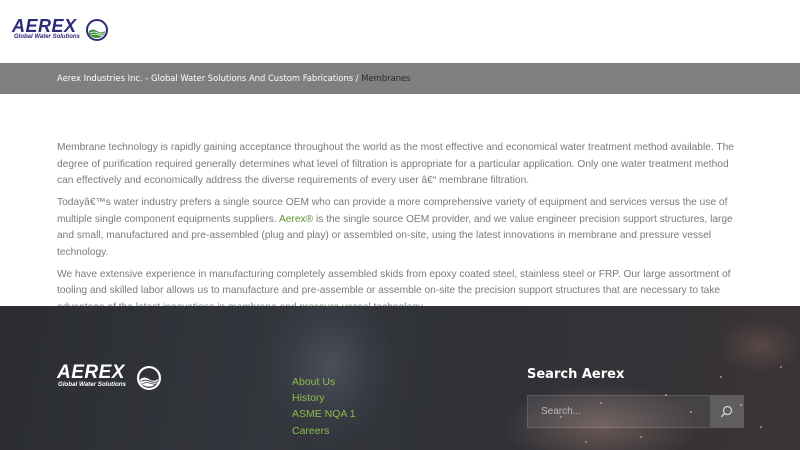 This screenshot has height=450, width=800. Describe the element at coordinates (296, 219) in the screenshot. I see `aerex-link: Aerex®` at that location.